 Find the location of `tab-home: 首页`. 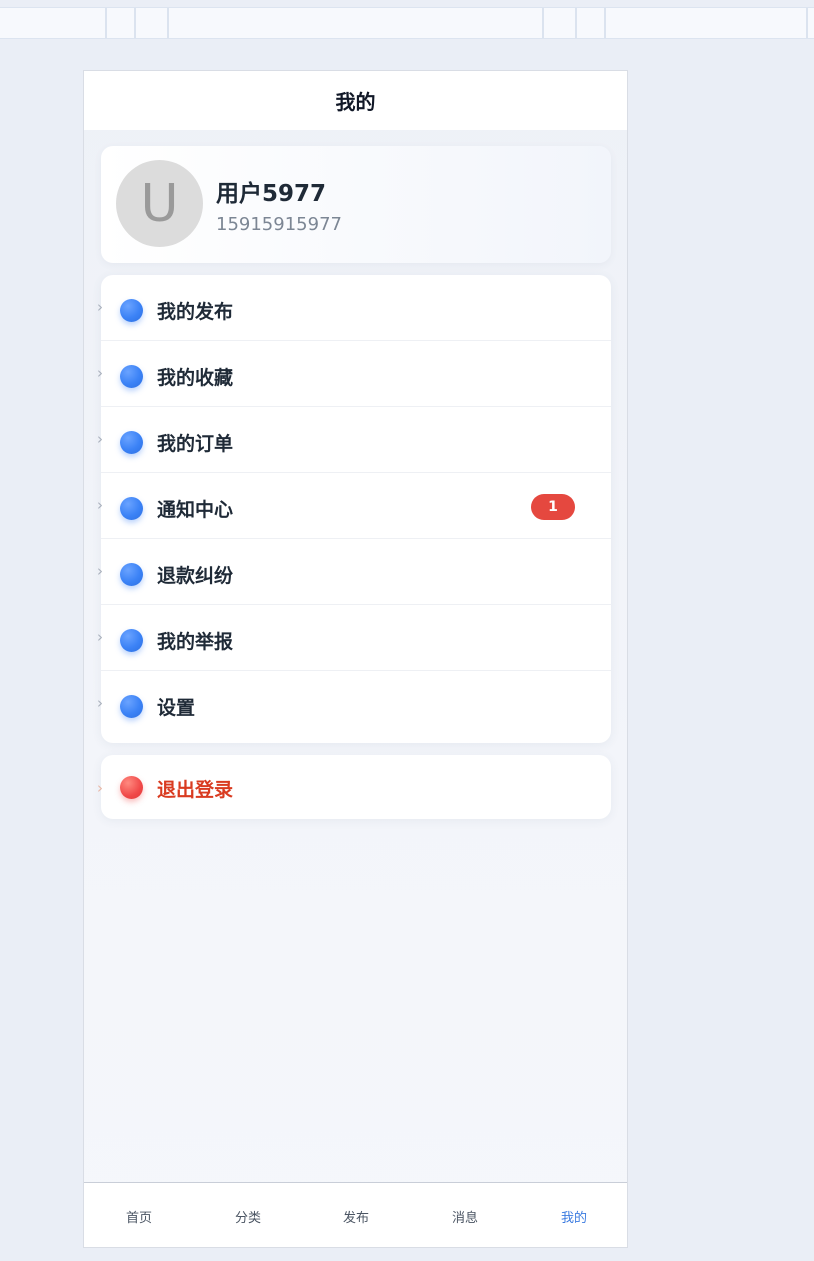

tab-home: 首页 is located at coordinates (139, 1216).